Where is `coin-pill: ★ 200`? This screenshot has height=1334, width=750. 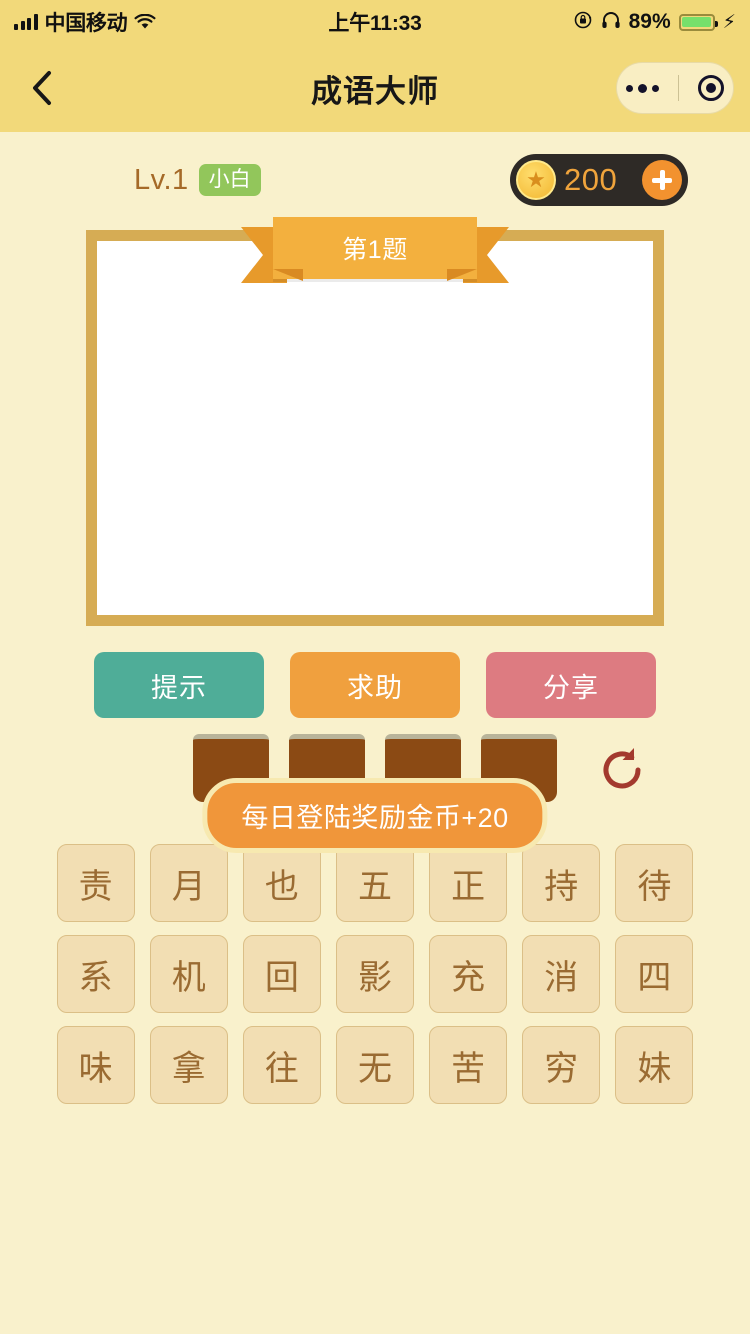
coin-pill: ★ 200 is located at coordinates (599, 180).